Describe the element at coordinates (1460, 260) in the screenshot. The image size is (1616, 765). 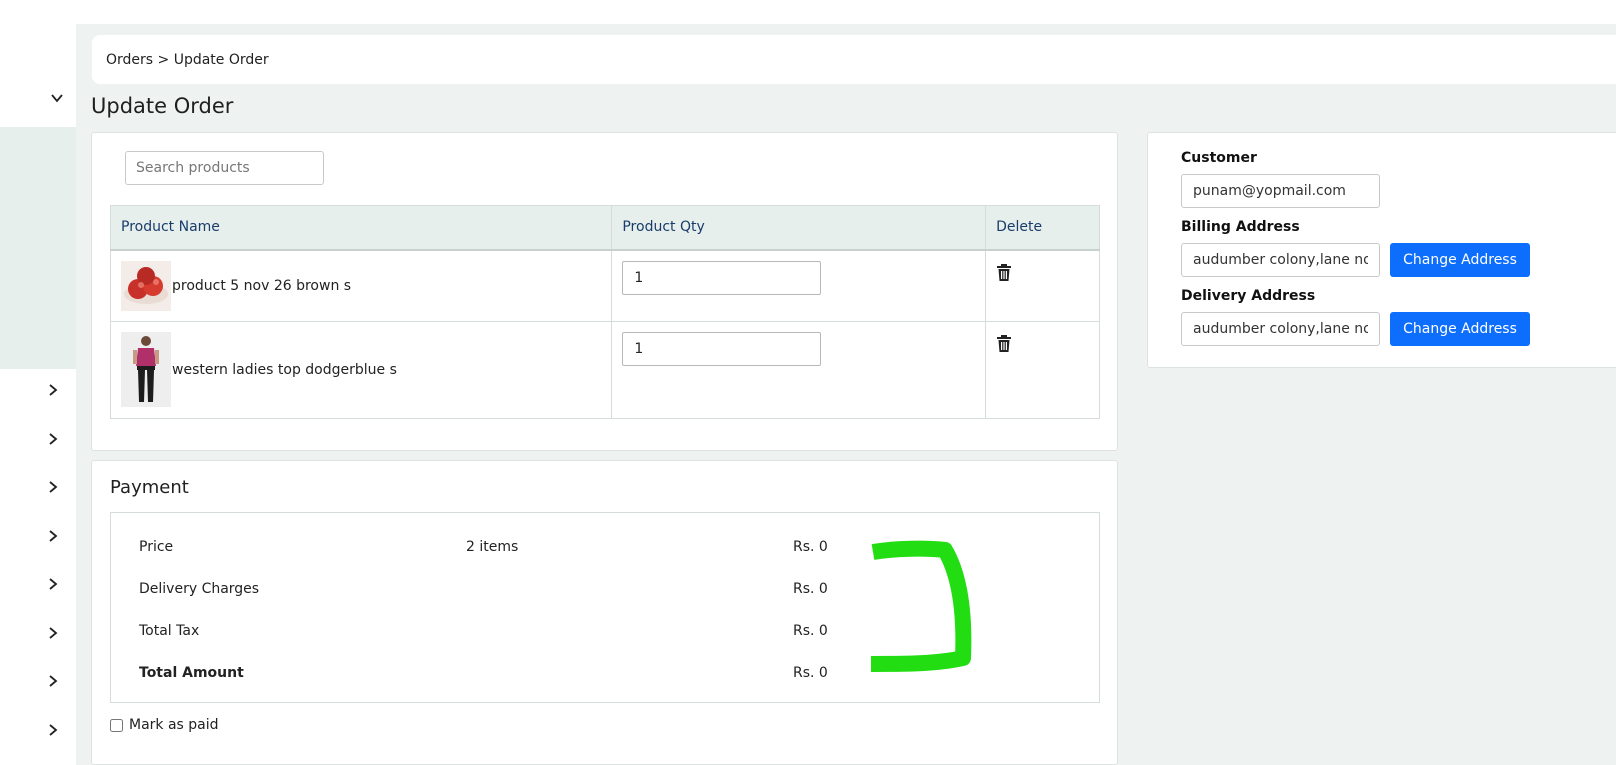
I see `change-billing-address-button: Change Address` at that location.